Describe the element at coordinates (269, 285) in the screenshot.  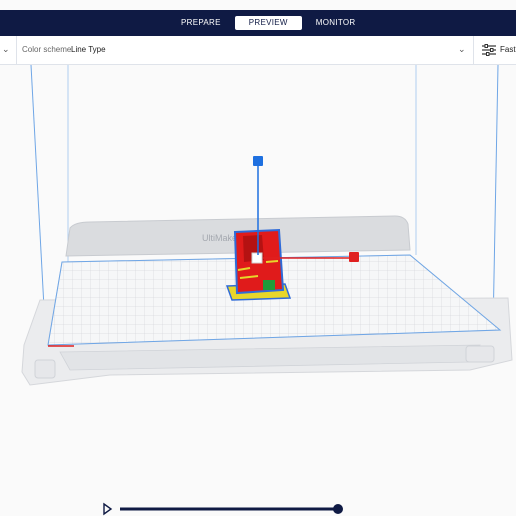
I see `model-support` at that location.